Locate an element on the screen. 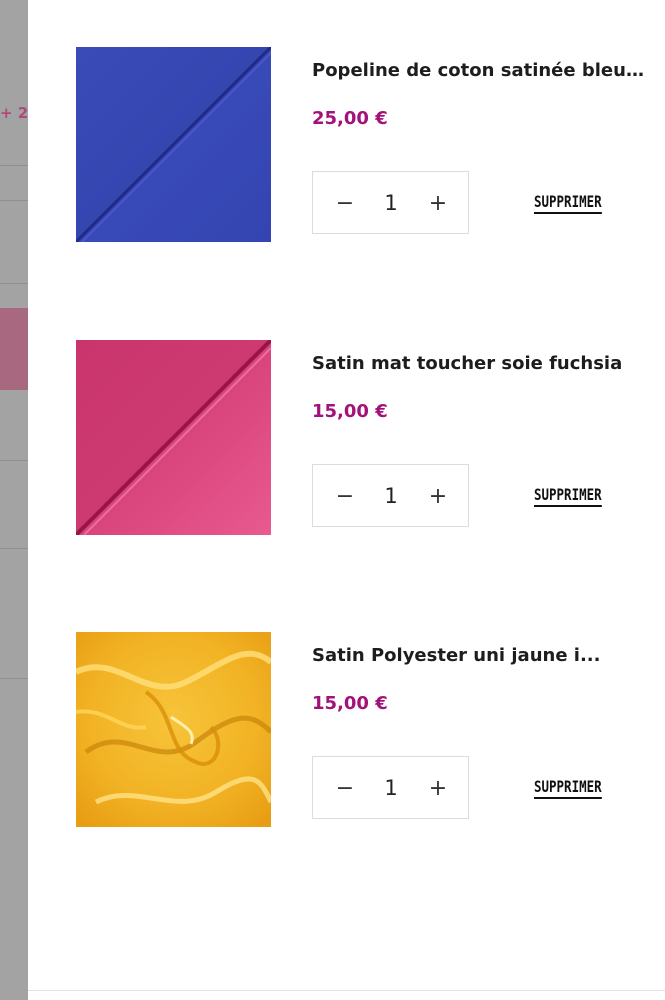  product-title: Popeline de coton satinée bleu roi is located at coordinates (478, 70).